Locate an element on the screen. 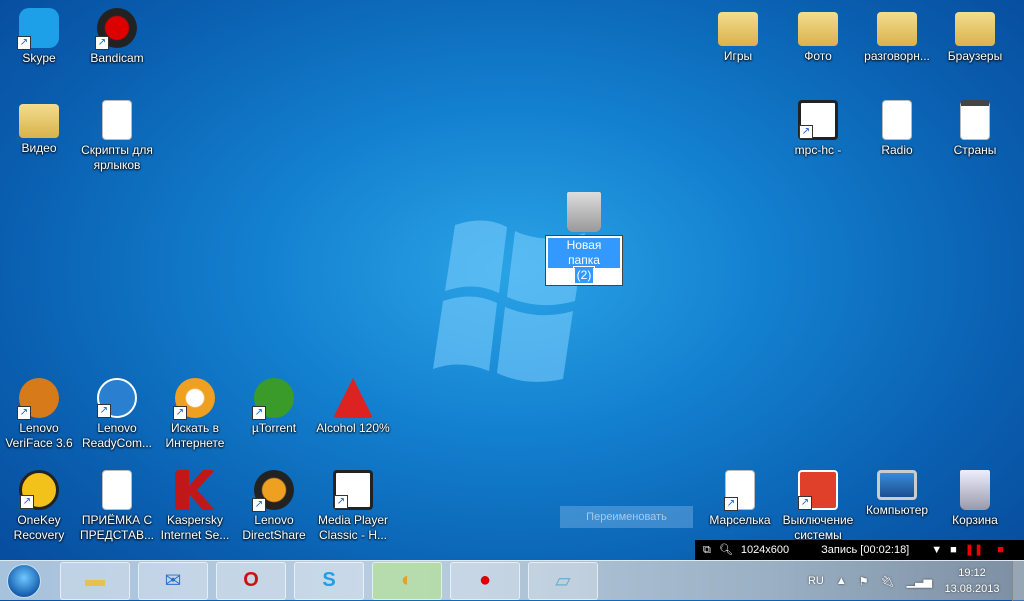 The width and height of the screenshot is (1024, 601). desktop-icon-search-internet: ↗ Искать в Интернете is located at coordinates (195, 414).